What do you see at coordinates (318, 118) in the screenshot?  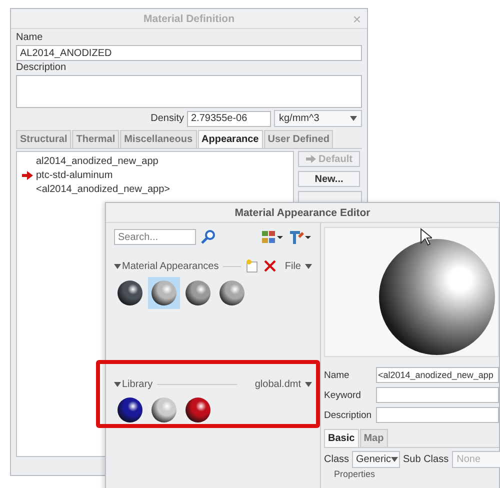 I see `unit-dropdown: kg/mm^3` at bounding box center [318, 118].